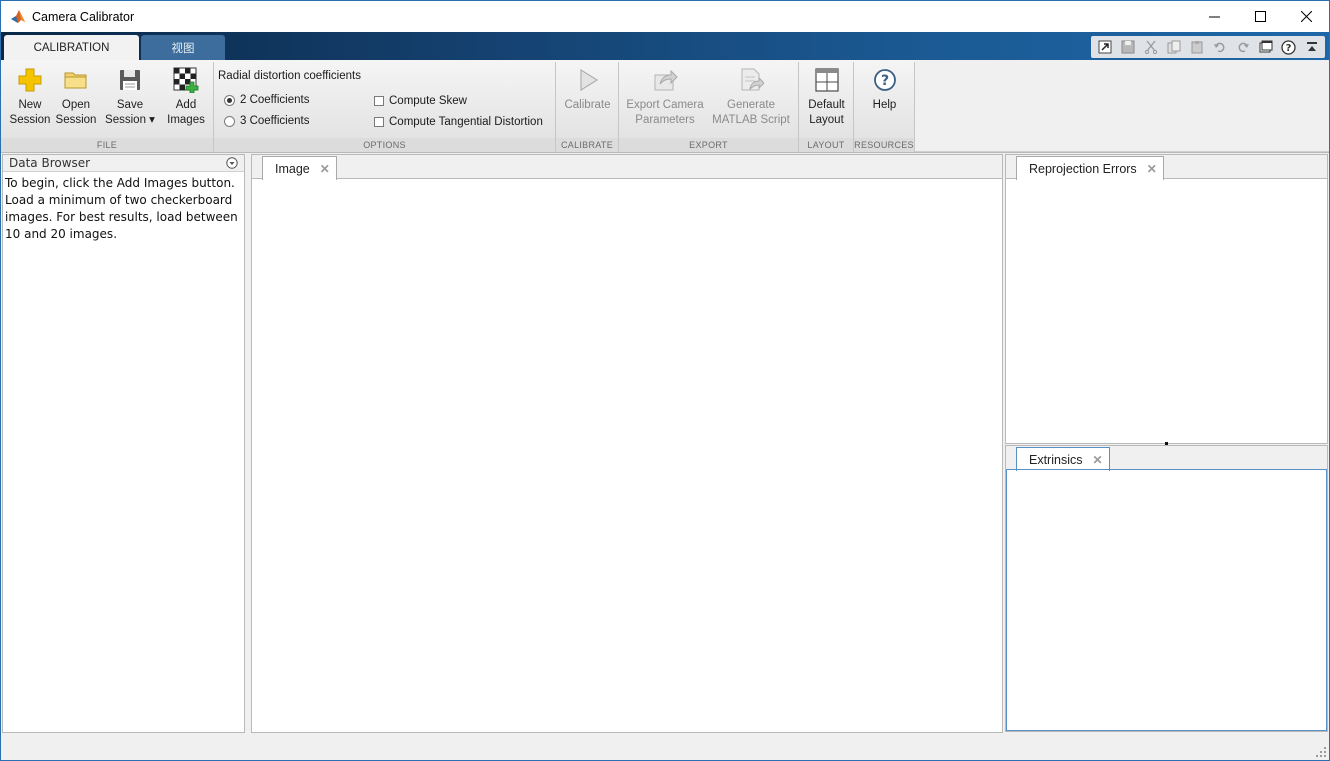 This screenshot has height=761, width=1330. What do you see at coordinates (186, 80) in the screenshot?
I see `add-checkerboard-icon` at bounding box center [186, 80].